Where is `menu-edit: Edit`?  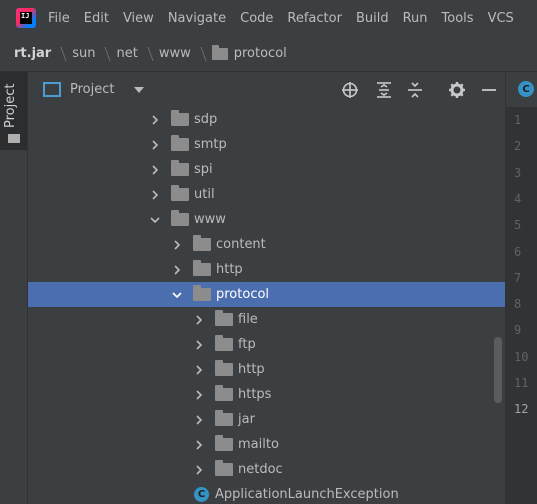
menu-edit: Edit is located at coordinates (96, 18).